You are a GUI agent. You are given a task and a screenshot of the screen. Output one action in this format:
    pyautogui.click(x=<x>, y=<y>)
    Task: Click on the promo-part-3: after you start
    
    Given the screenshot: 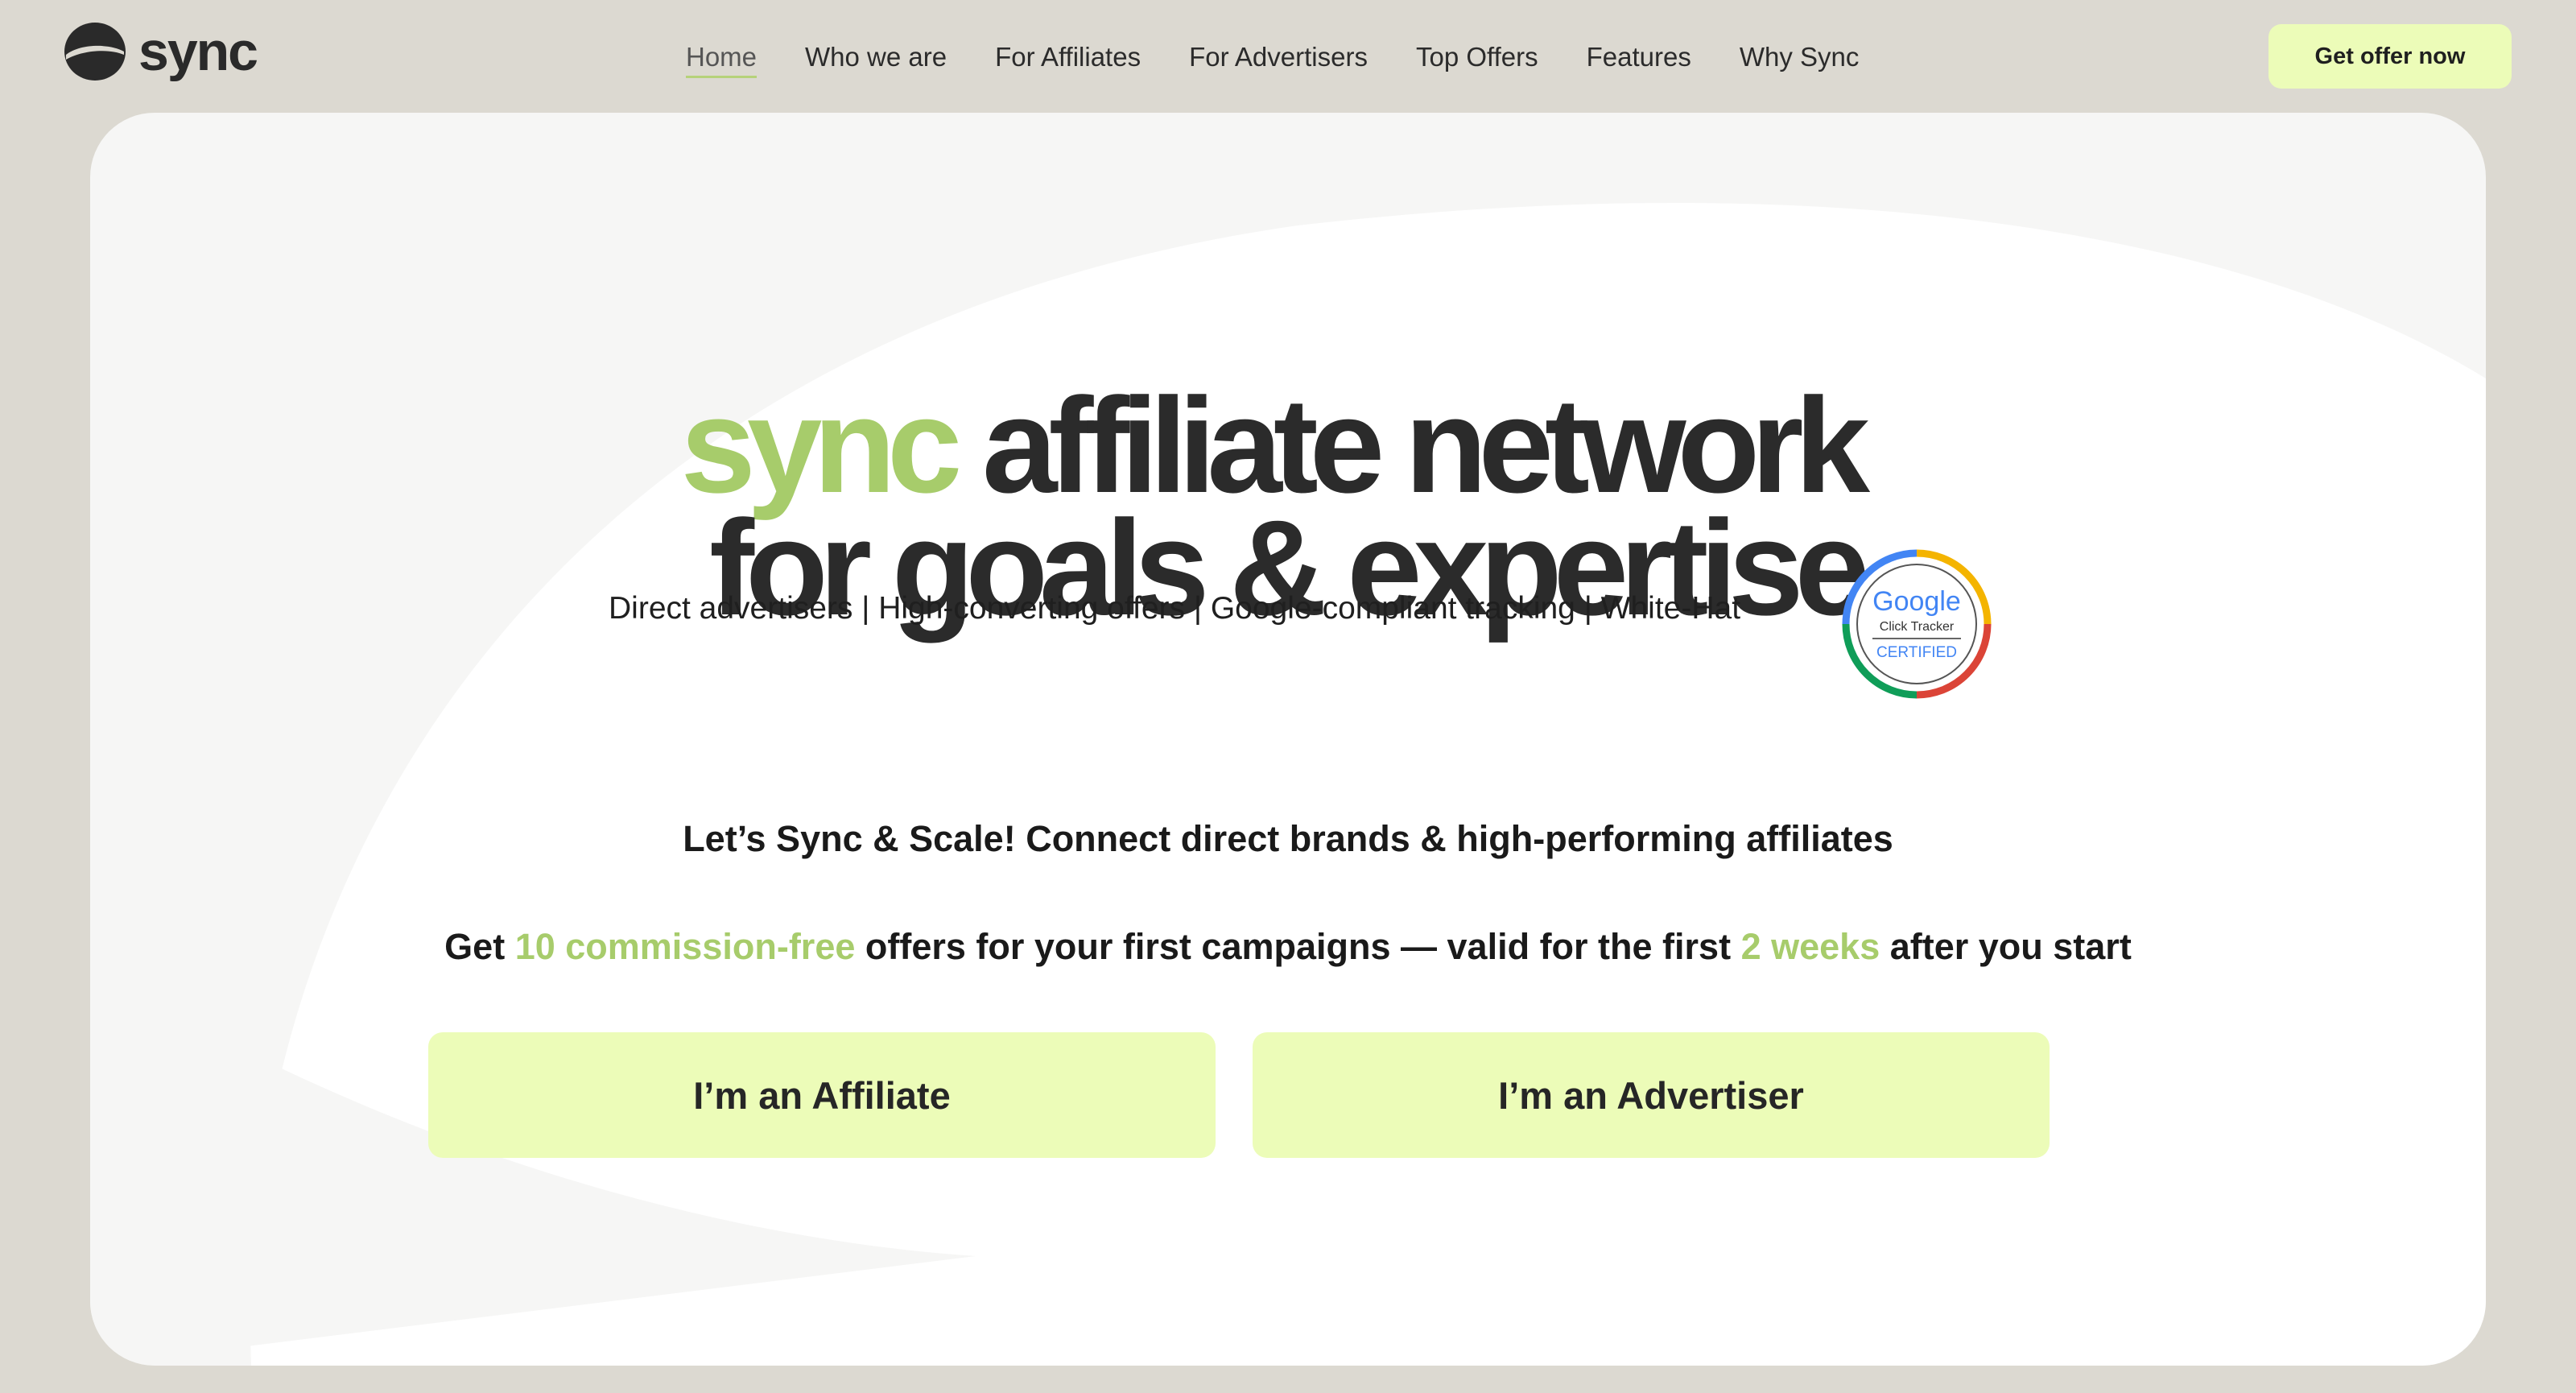 What is the action you would take?
    pyautogui.click(x=2006, y=946)
    